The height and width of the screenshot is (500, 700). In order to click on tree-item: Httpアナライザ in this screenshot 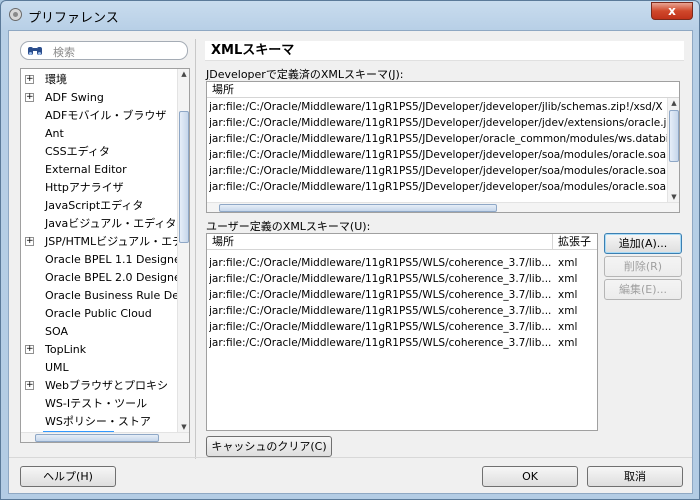, I will do `click(98, 188)`.